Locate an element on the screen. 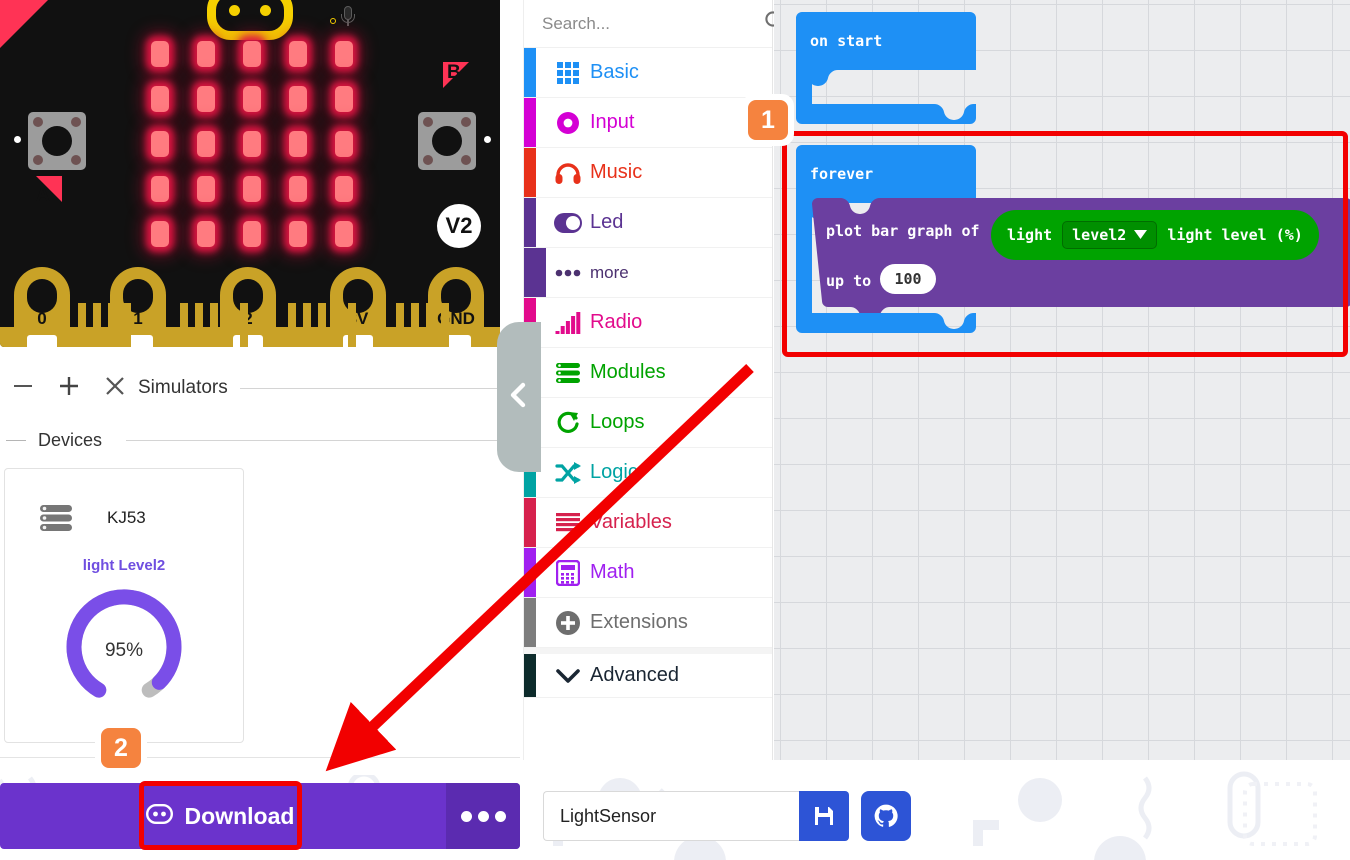 The width and height of the screenshot is (1350, 860). simulators-title: Simulators is located at coordinates (183, 387).